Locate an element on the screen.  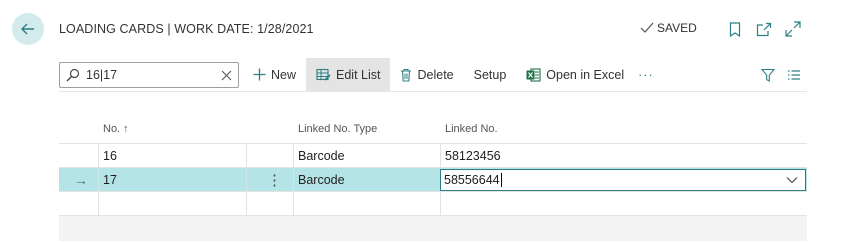
grid-footer is located at coordinates (433, 228).